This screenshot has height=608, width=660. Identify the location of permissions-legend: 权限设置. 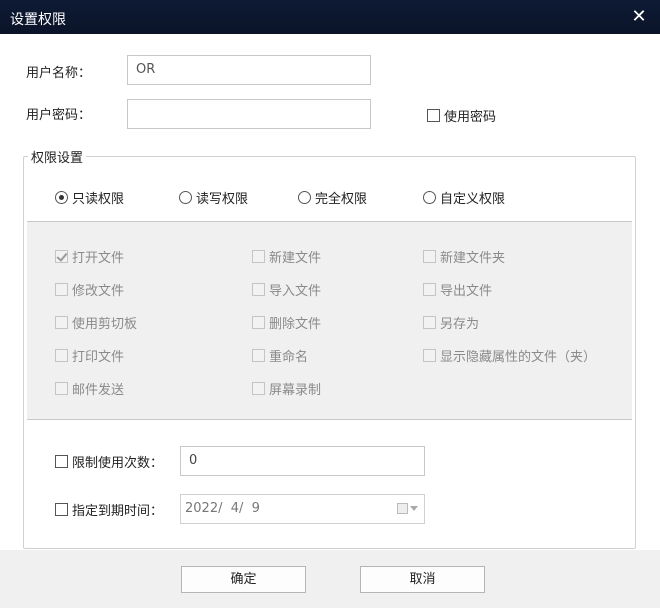
(57, 156).